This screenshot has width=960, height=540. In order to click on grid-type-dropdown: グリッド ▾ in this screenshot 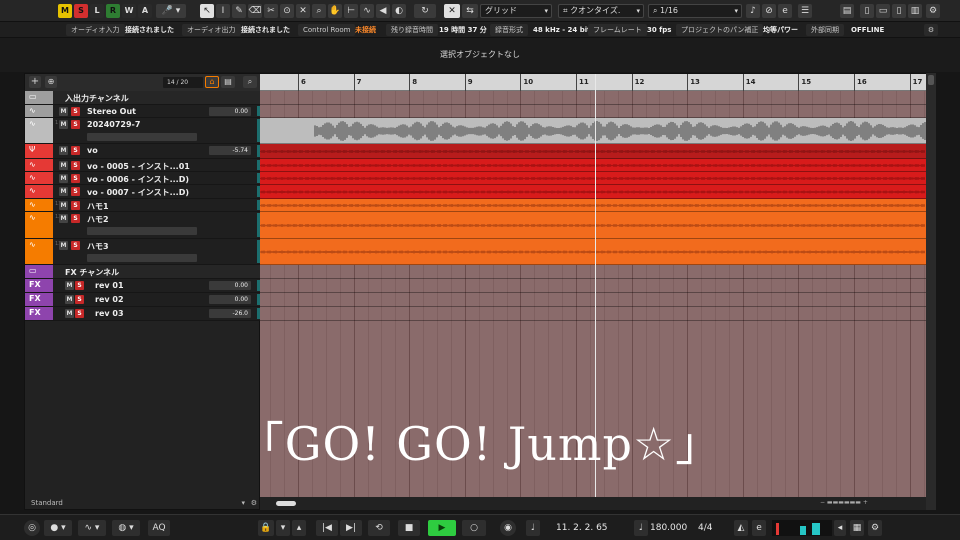, I will do `click(516, 11)`.